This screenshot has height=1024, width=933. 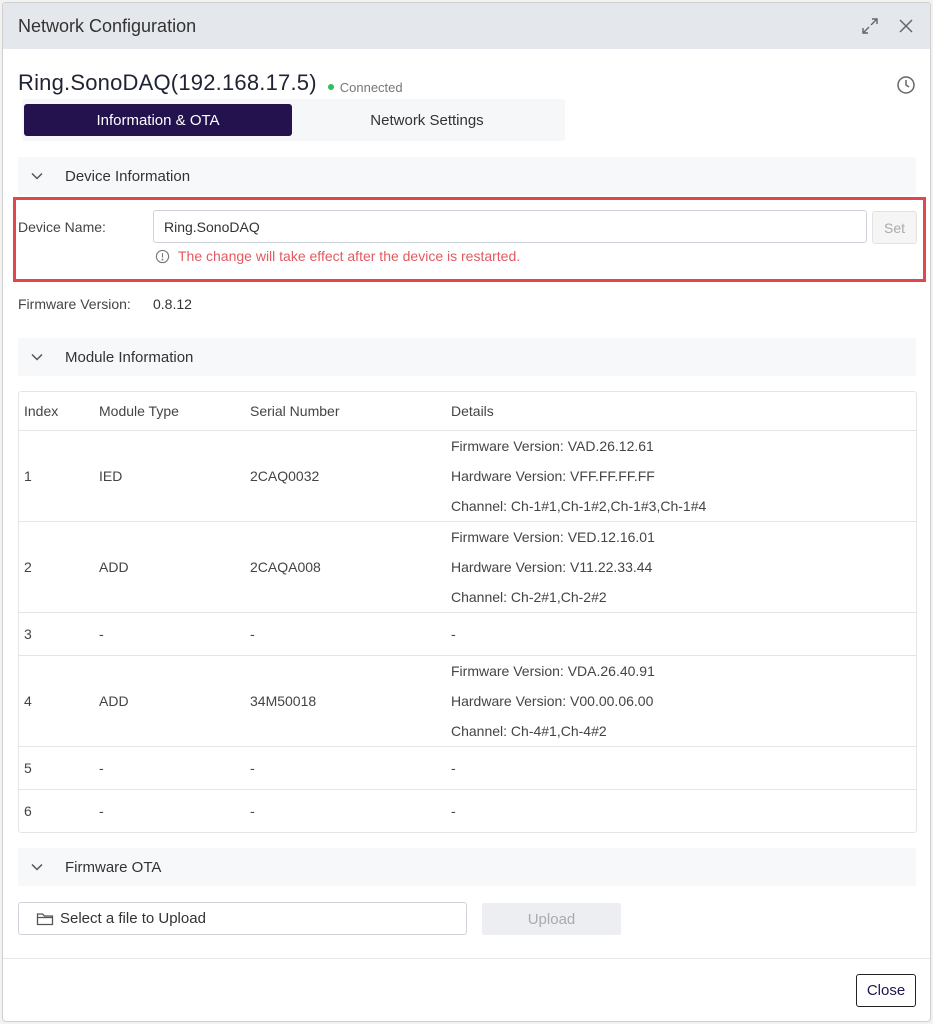 What do you see at coordinates (552, 446) in the screenshot?
I see `detail-line: Firmware Version: VAD.26.12.61` at bounding box center [552, 446].